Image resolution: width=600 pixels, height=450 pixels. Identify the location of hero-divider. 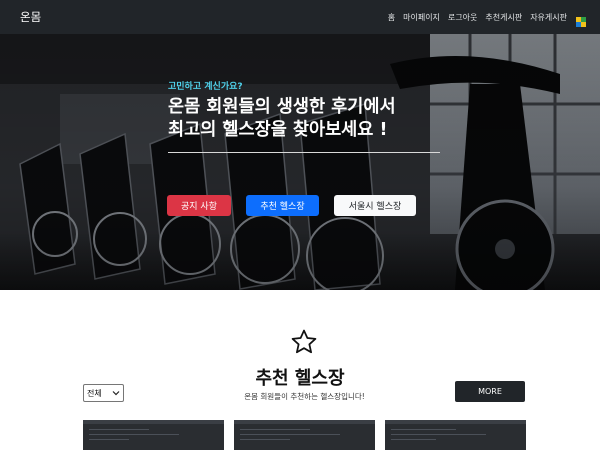
(304, 152).